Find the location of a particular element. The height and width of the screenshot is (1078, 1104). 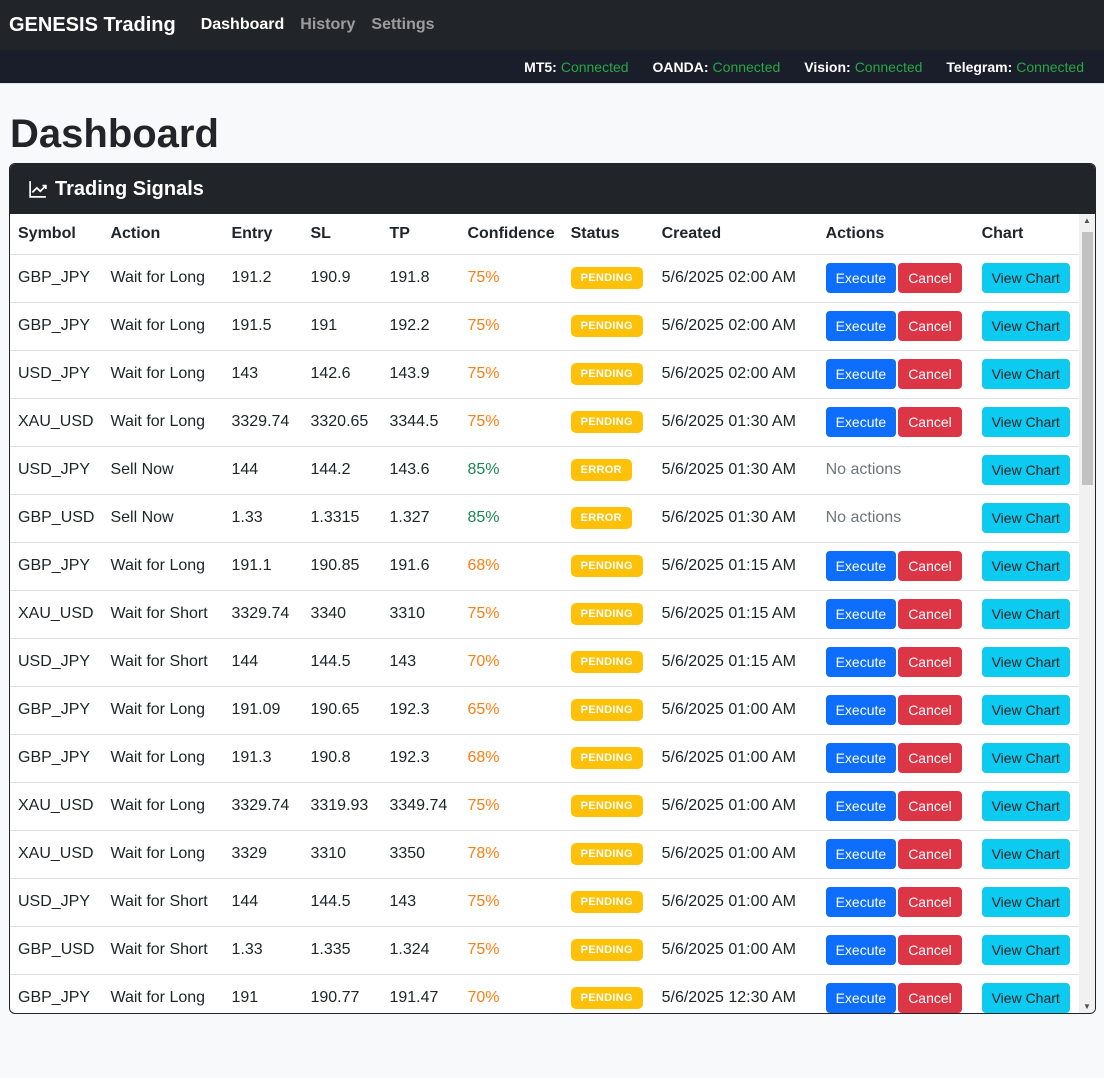

cell-sl: 191 is located at coordinates (342, 326).